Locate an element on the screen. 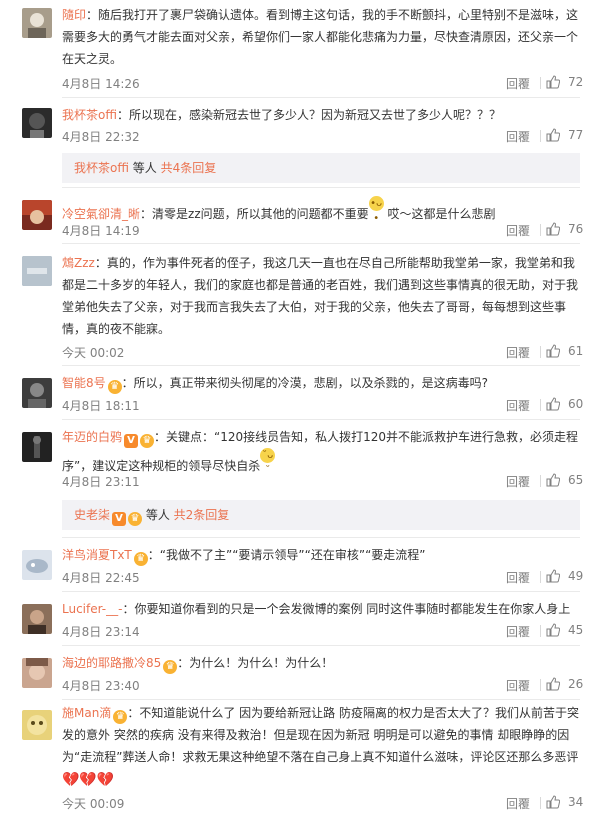 Image resolution: width=593 pixels, height=826 pixels. comment-body: 为什么！为什么！为什么！ is located at coordinates (261, 663).